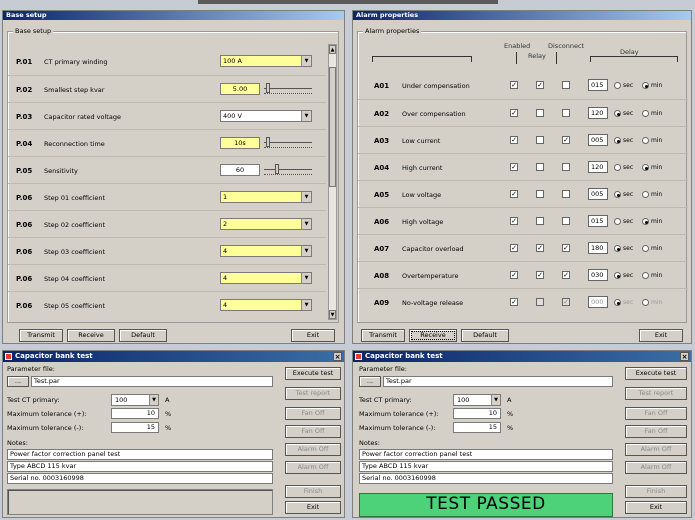  What do you see at coordinates (477, 413) in the screenshot?
I see `tolerance-plus-field: 10` at bounding box center [477, 413].